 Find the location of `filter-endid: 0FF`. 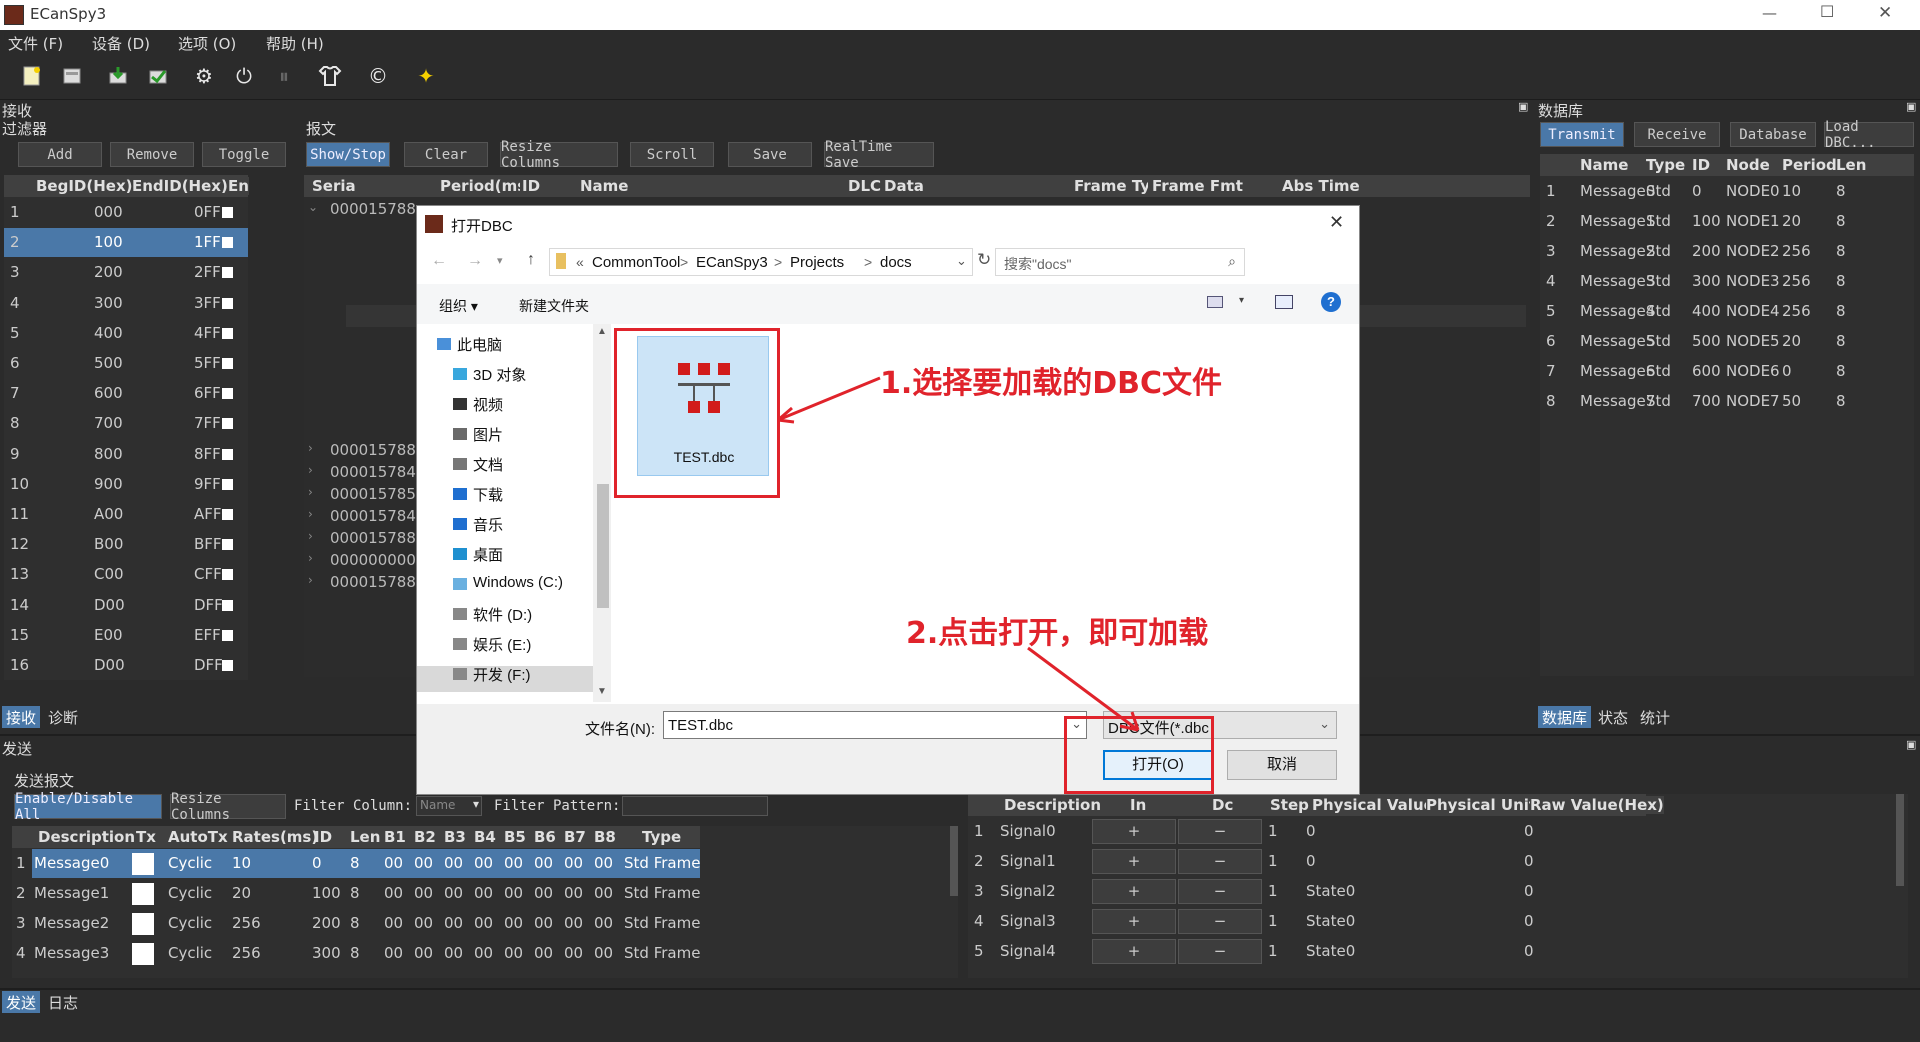

filter-endid: 0FF is located at coordinates (207, 212).